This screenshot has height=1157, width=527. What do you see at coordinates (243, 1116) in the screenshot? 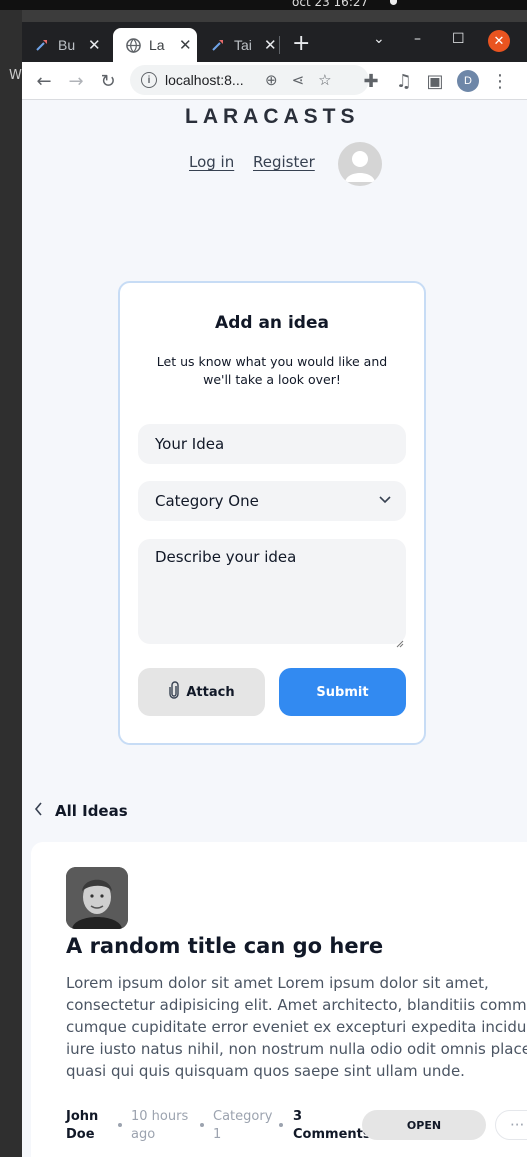
I see `category-line: Category` at bounding box center [243, 1116].